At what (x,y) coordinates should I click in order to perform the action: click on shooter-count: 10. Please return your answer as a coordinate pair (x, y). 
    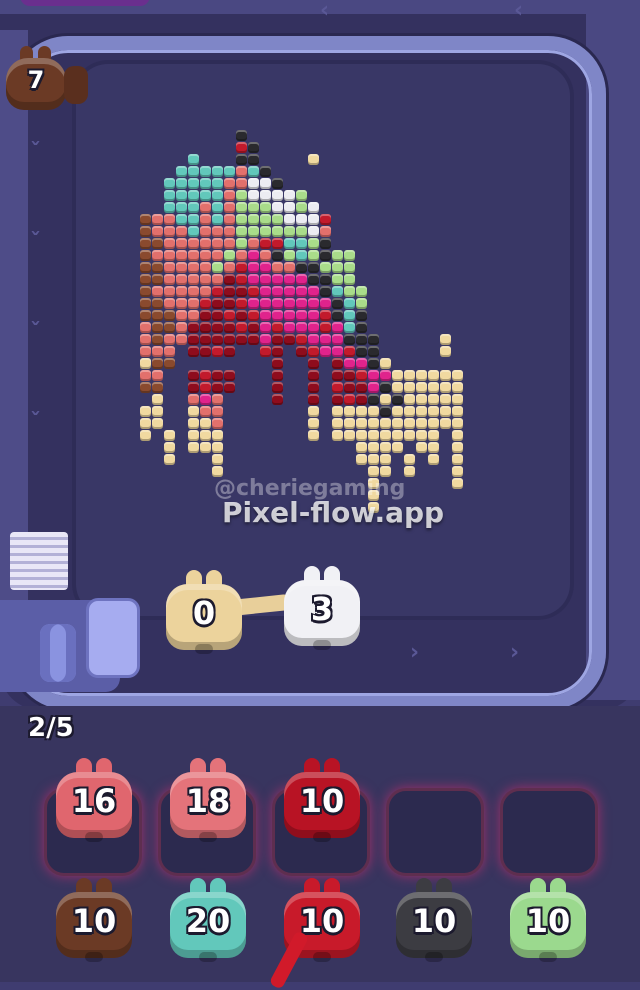
    Looking at the image, I should click on (94, 921).